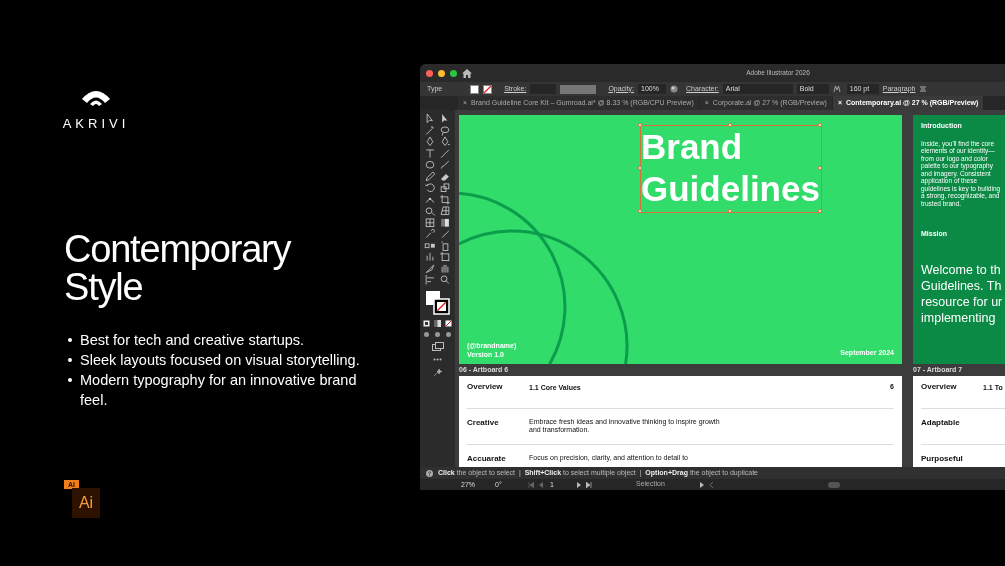 The height and width of the screenshot is (566, 1005). What do you see at coordinates (702, 484) in the screenshot?
I see `play-icon` at bounding box center [702, 484].